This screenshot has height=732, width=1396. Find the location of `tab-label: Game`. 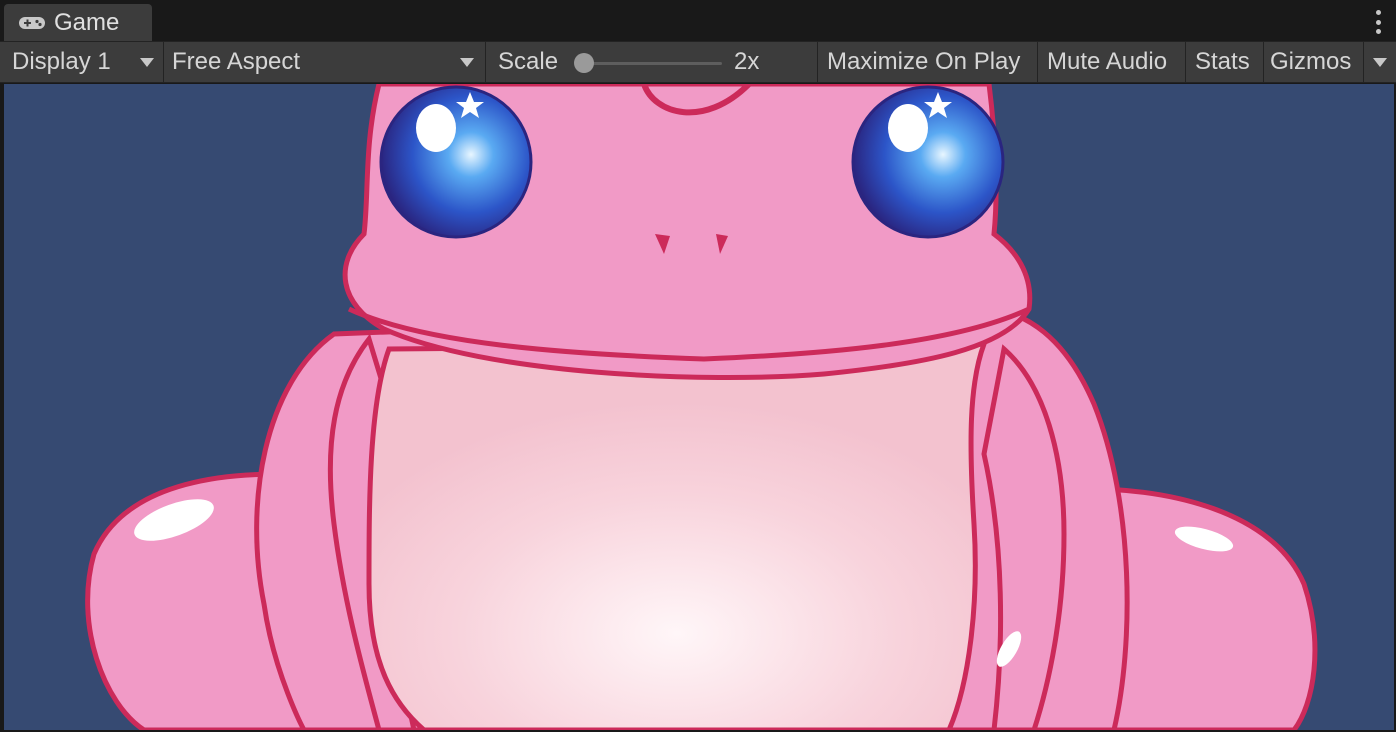

tab-label: Game is located at coordinates (87, 22).